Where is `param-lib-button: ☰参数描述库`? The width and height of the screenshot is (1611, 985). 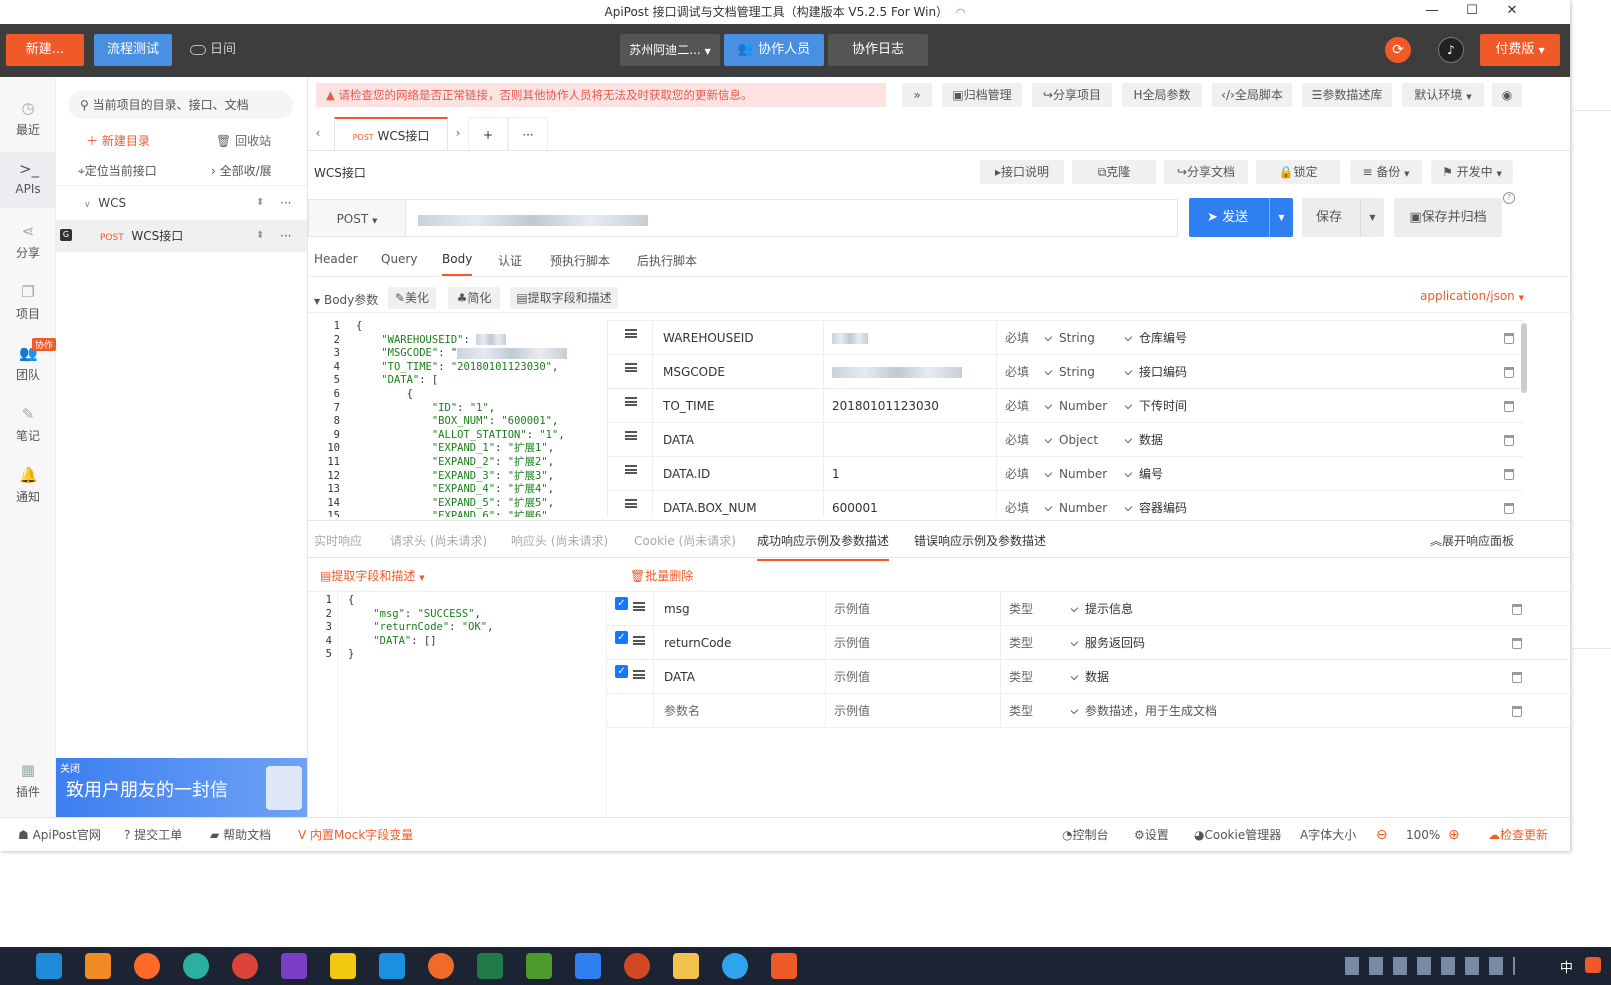 param-lib-button: ☰参数描述库 is located at coordinates (1347, 95).